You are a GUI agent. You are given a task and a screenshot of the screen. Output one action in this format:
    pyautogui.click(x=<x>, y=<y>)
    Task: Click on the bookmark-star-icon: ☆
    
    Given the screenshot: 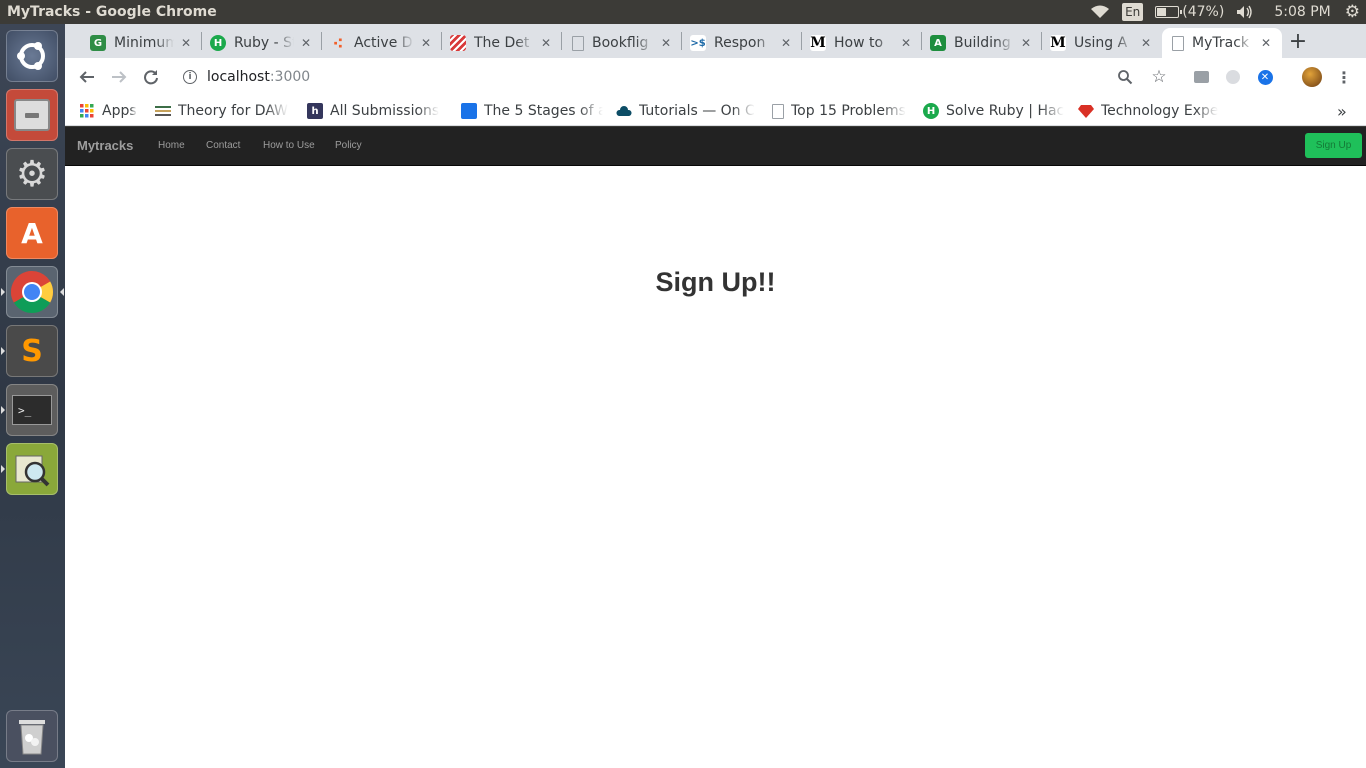 What is the action you would take?
    pyautogui.click(x=1159, y=77)
    